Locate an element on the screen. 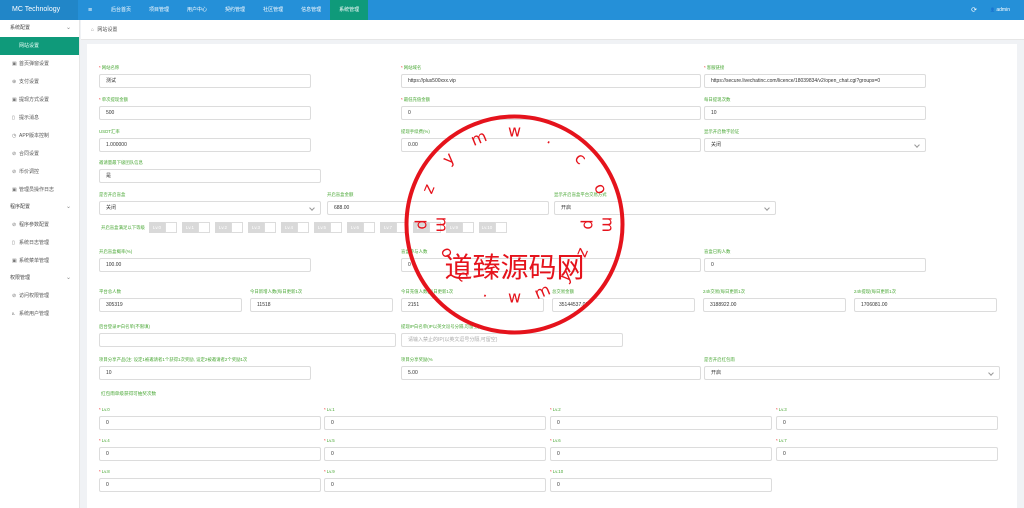 The height and width of the screenshot is (508, 1024). field-r3-1-input: 0.00 is located at coordinates (551, 145).